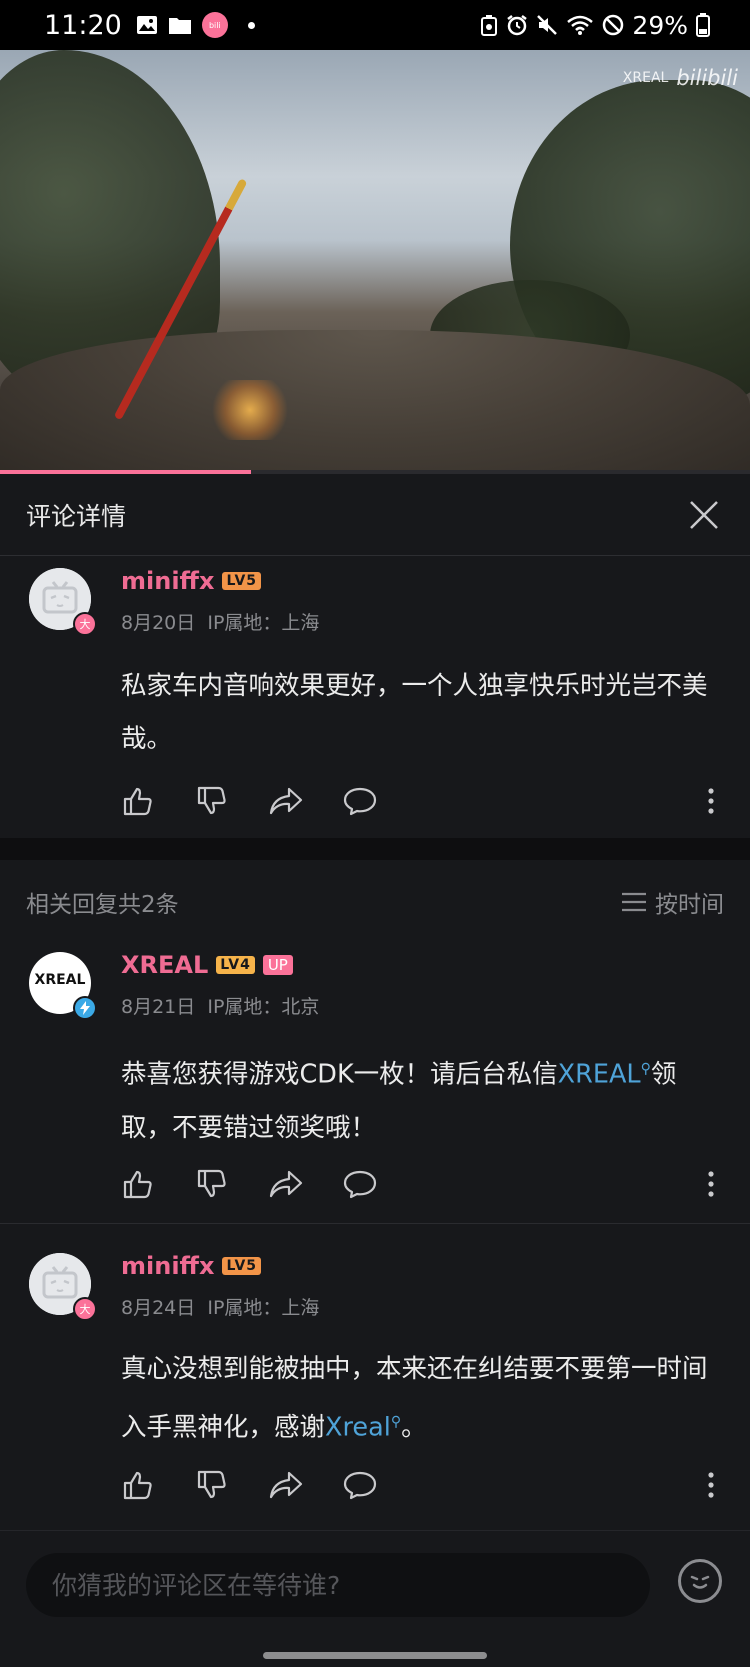  I want to click on status-bar: 11:20 bili 29%, so click(375, 25).